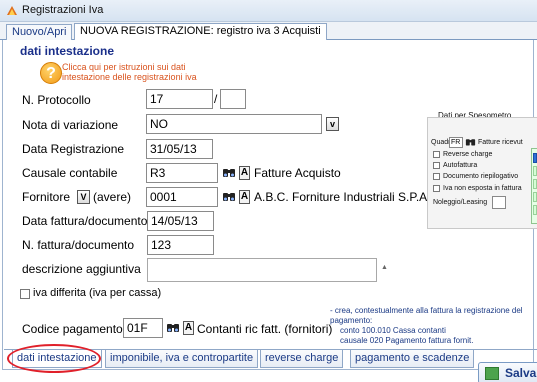  I want to click on quadro-search-icon, so click(470, 142).